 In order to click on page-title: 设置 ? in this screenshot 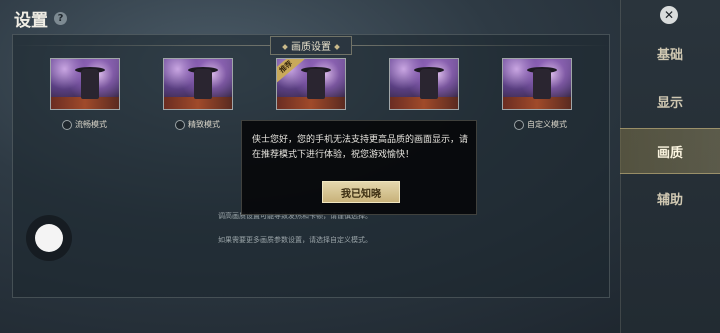, I will do `click(40, 18)`.